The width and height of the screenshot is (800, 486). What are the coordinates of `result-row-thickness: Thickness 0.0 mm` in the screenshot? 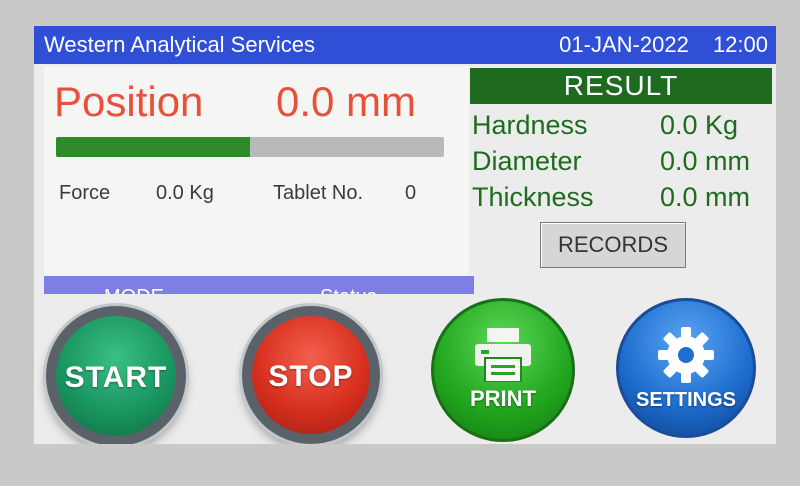 It's located at (622, 199).